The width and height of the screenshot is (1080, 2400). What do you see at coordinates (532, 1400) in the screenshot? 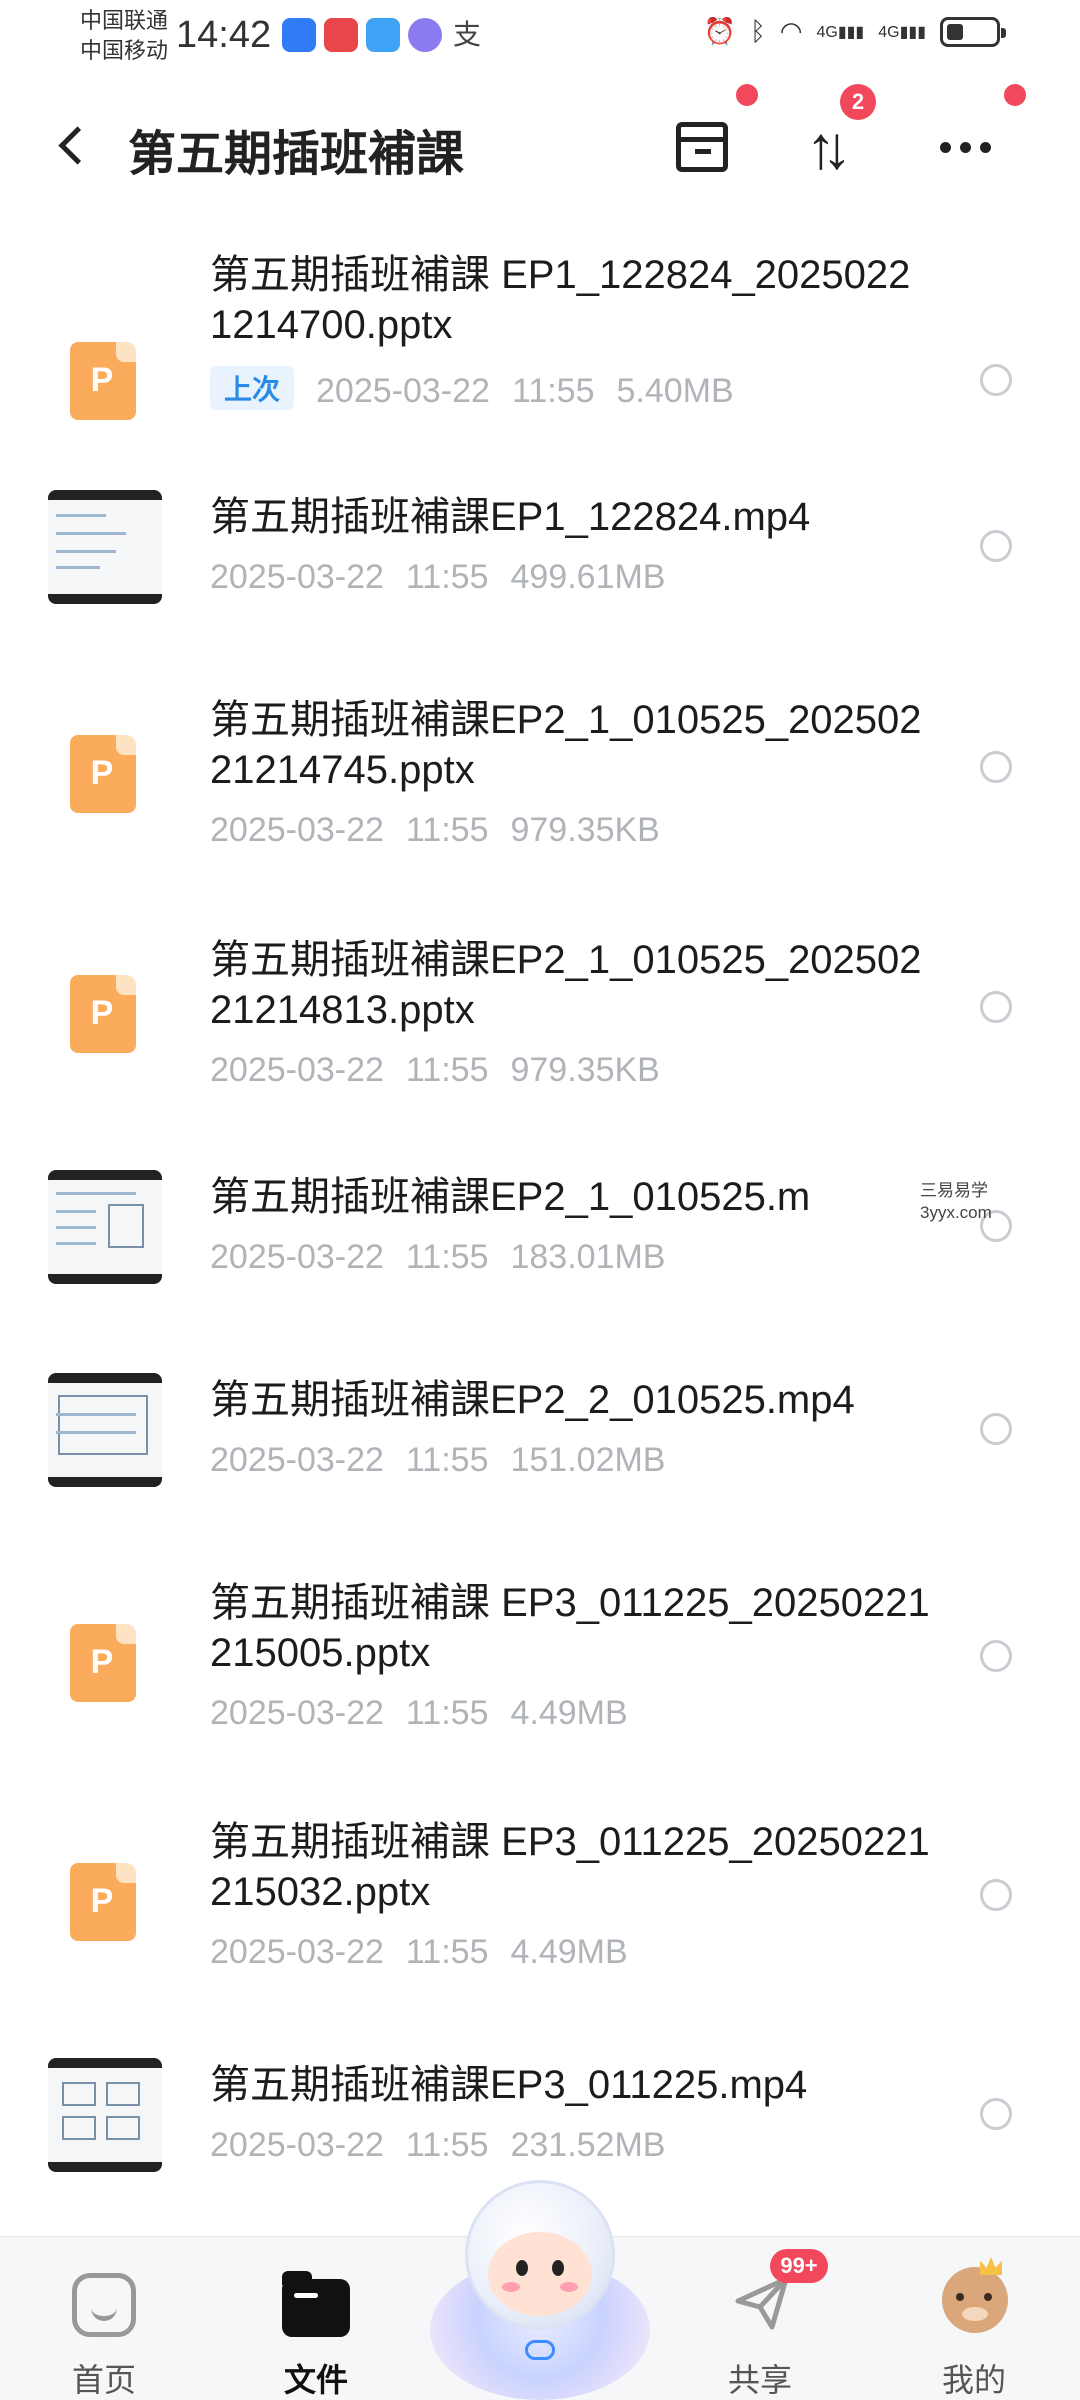
I see `file-name: 第五期插班補課EP2_2_010525.mp4` at bounding box center [532, 1400].